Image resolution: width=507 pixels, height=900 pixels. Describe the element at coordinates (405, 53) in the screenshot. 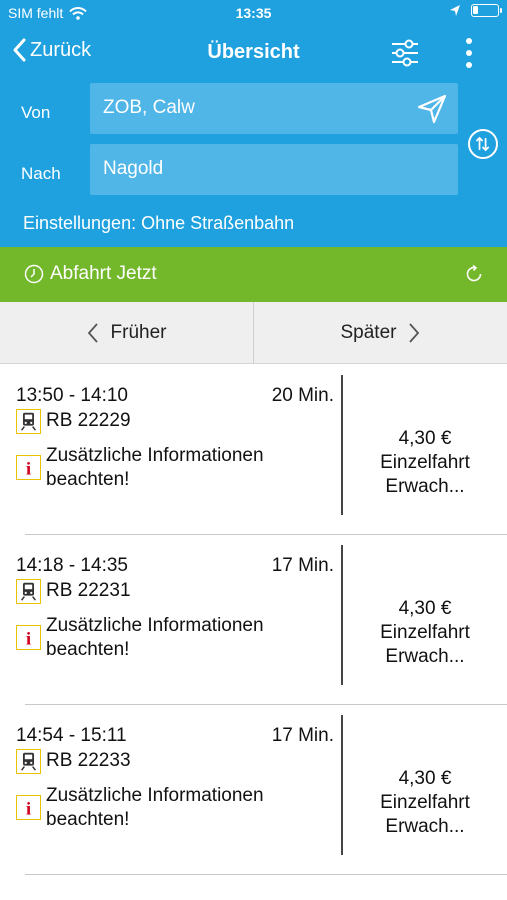

I see `filter-icon` at that location.